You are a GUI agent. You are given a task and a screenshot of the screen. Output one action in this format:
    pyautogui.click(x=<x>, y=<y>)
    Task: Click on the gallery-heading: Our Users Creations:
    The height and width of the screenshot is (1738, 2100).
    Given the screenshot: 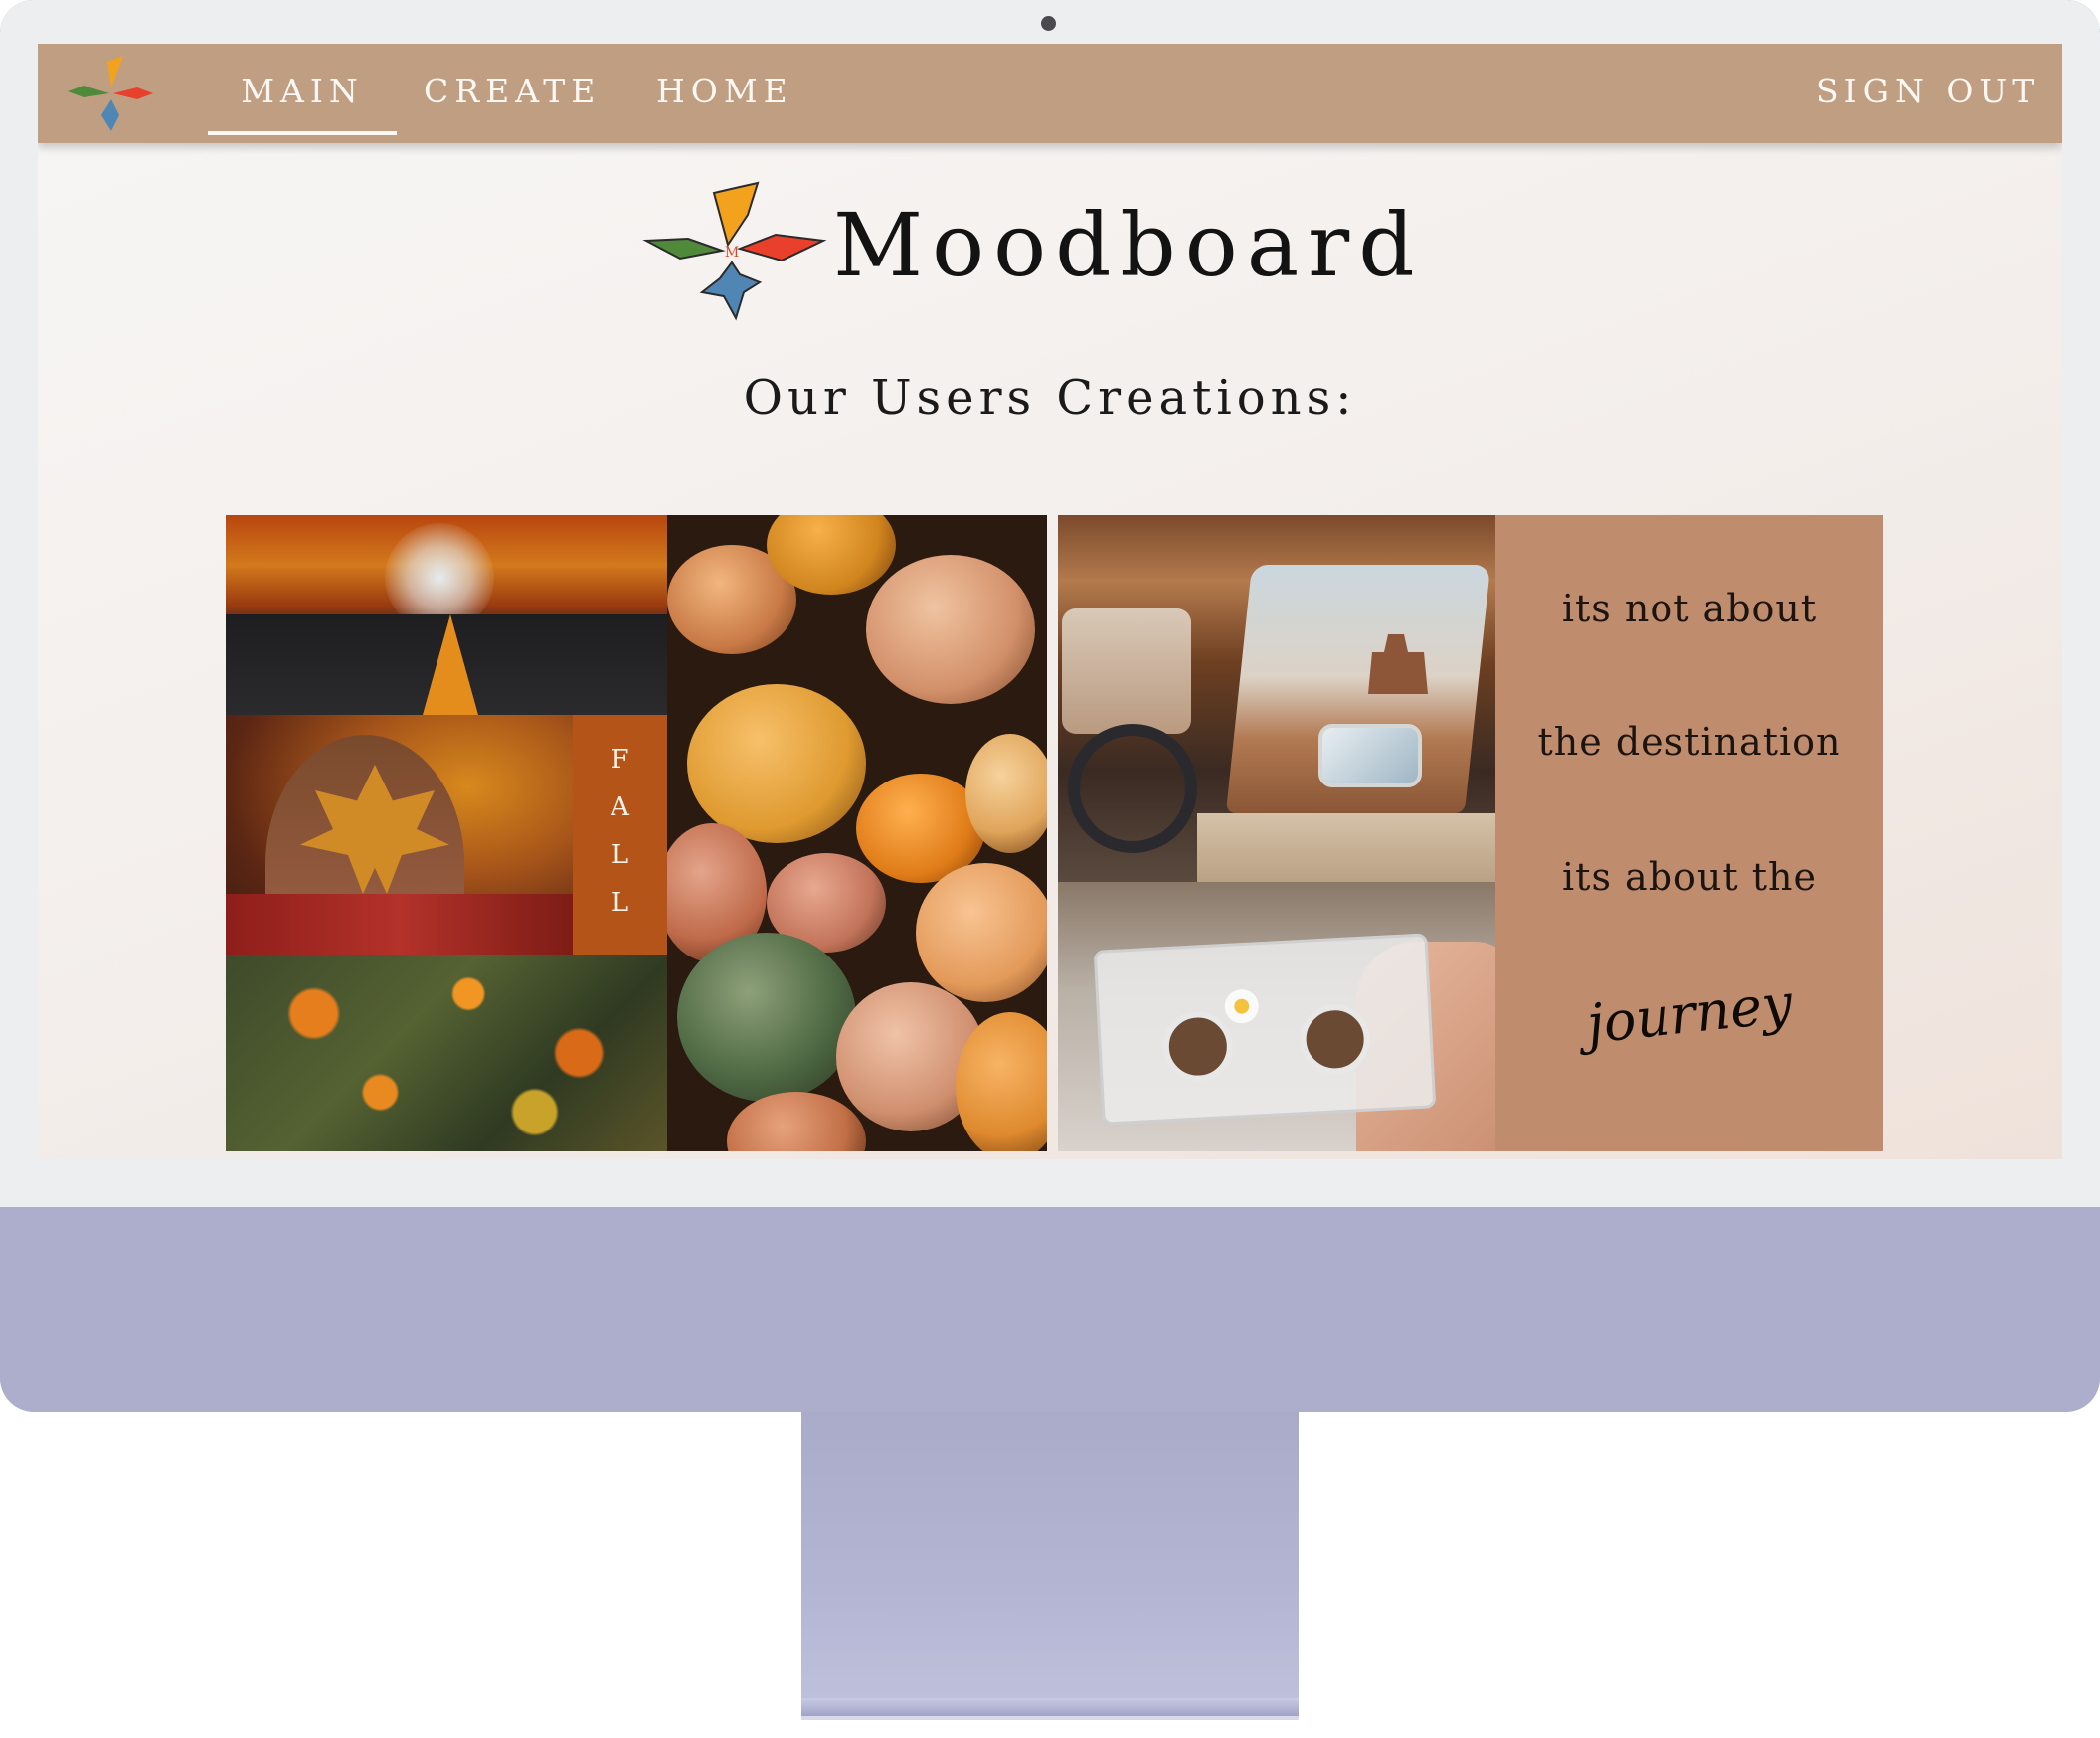 What is the action you would take?
    pyautogui.click(x=1050, y=398)
    